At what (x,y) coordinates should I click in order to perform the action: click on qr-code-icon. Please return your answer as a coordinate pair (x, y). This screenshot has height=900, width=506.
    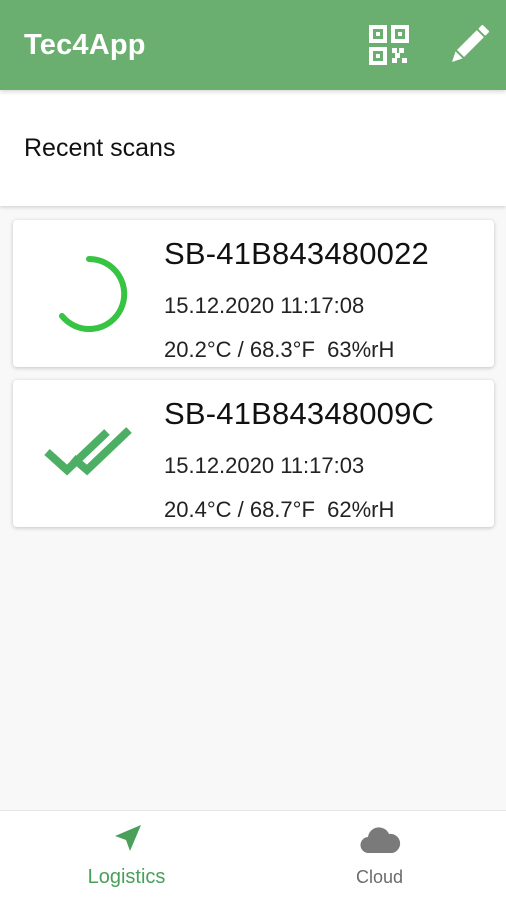
    Looking at the image, I should click on (389, 45).